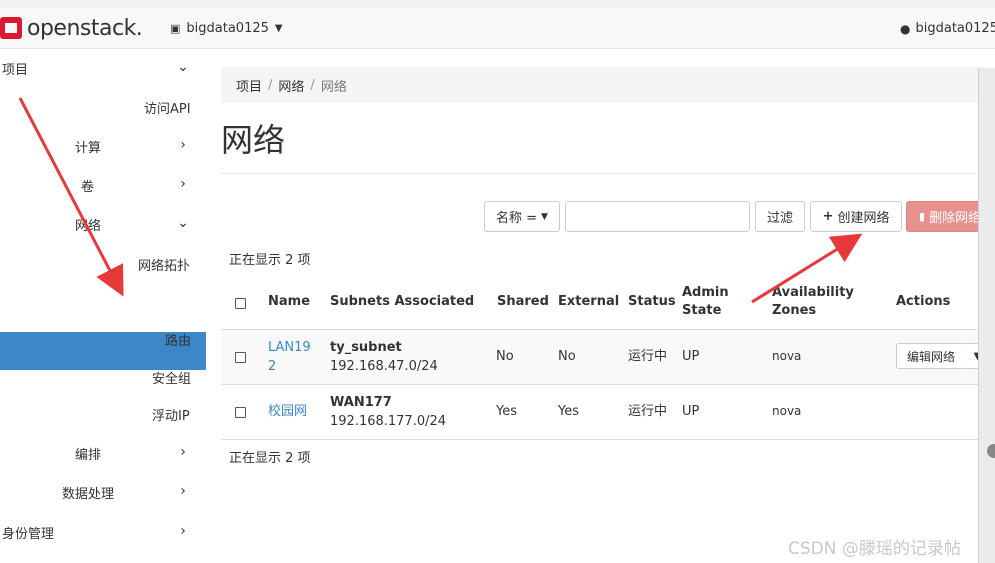 The height and width of the screenshot is (563, 995). I want to click on sidebar-item-label: 编排, so click(88, 455).